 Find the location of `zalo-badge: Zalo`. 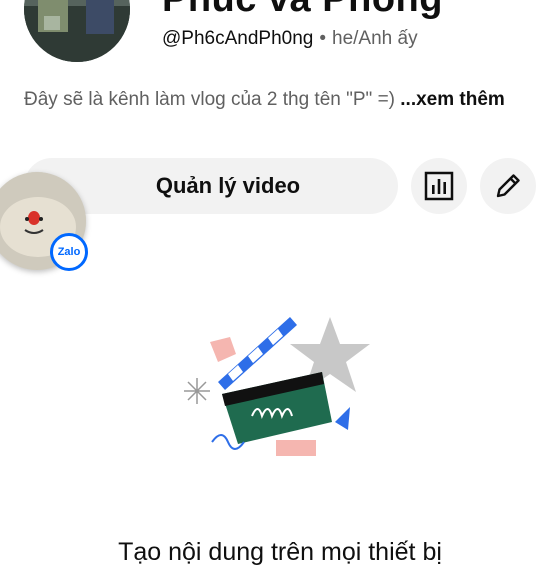

zalo-badge: Zalo is located at coordinates (69, 252).